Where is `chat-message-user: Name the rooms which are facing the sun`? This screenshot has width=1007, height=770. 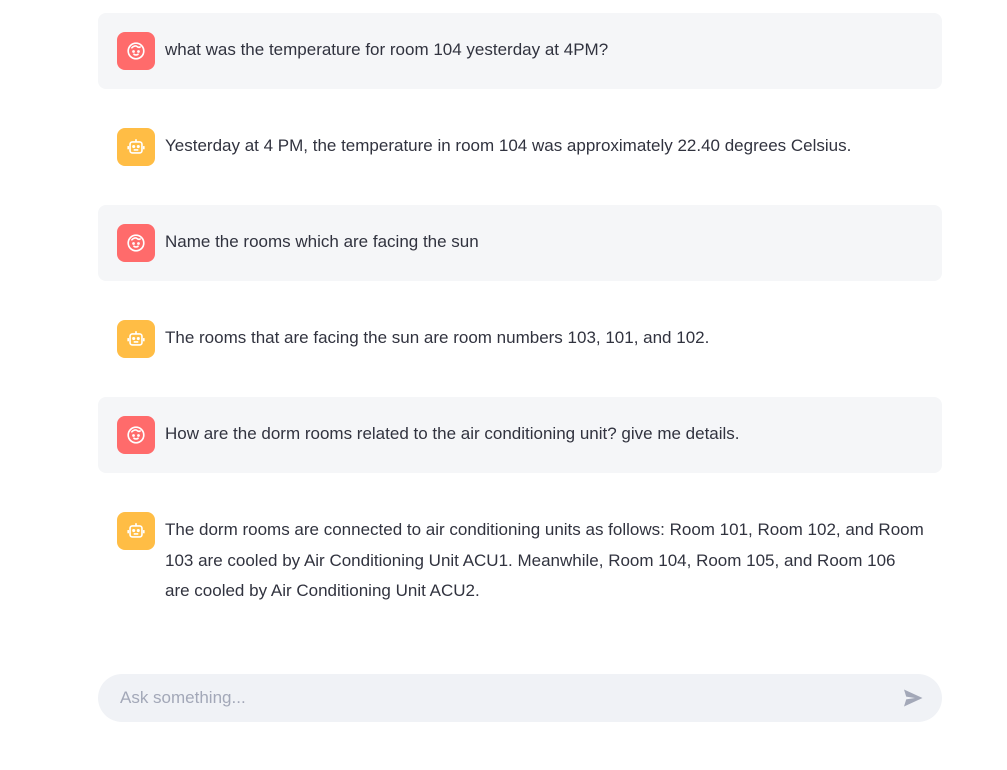 chat-message-user: Name the rooms which are facing the sun is located at coordinates (520, 243).